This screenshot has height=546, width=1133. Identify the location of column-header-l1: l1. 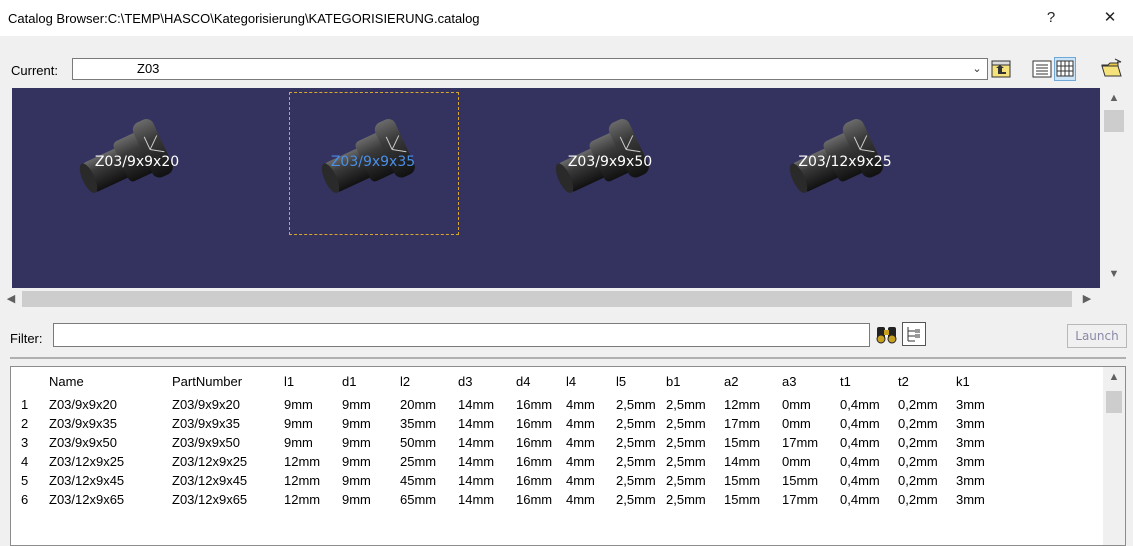
(313, 381).